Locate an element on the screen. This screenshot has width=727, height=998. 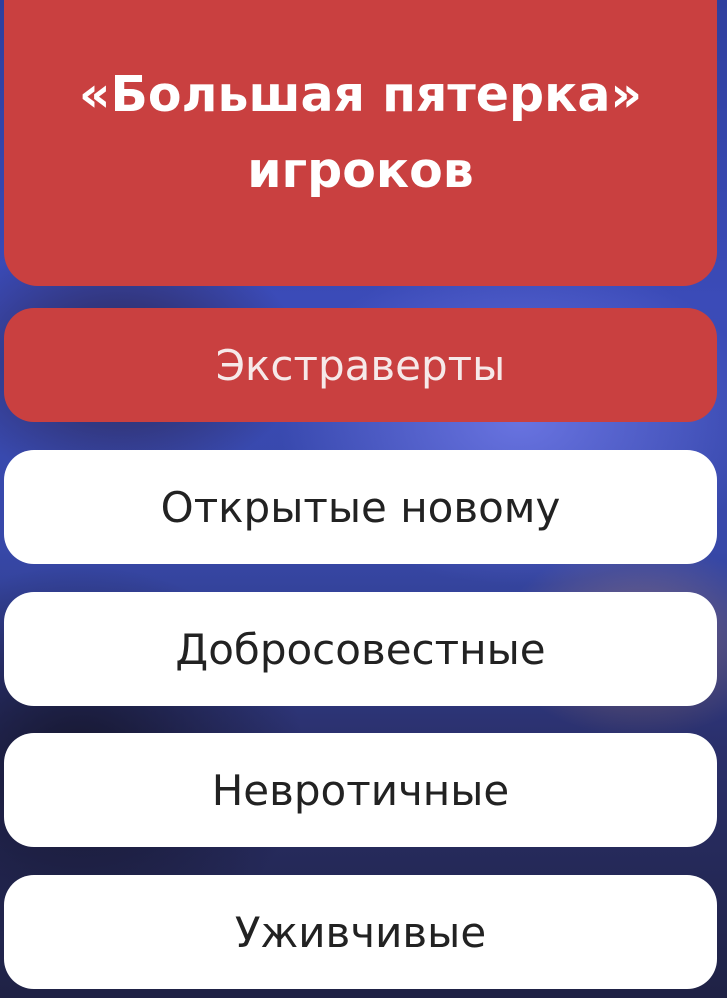
answer-option-open-to-new: Открытые новому is located at coordinates (360, 507).